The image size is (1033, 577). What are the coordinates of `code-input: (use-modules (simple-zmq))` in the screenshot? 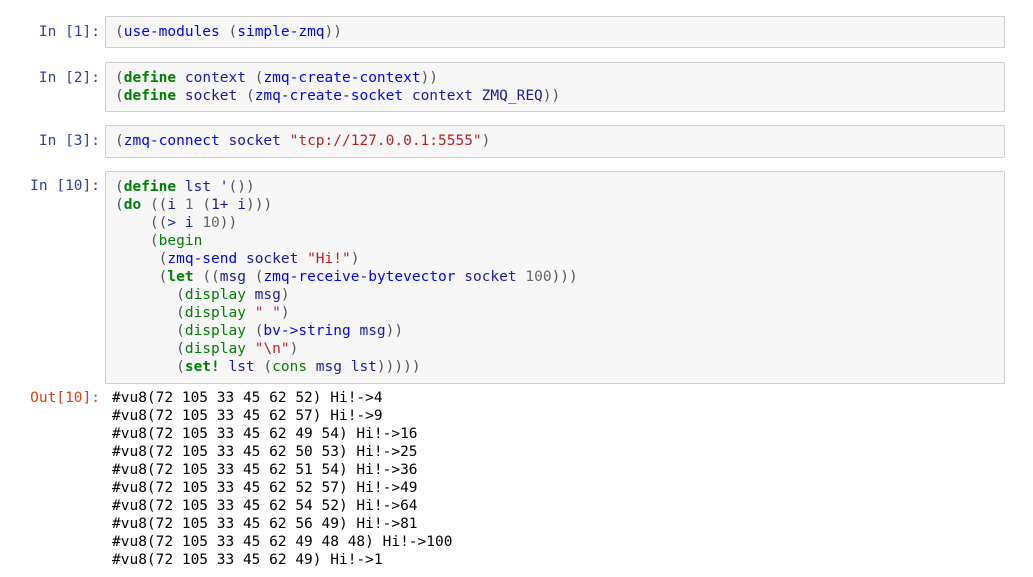 It's located at (555, 32).